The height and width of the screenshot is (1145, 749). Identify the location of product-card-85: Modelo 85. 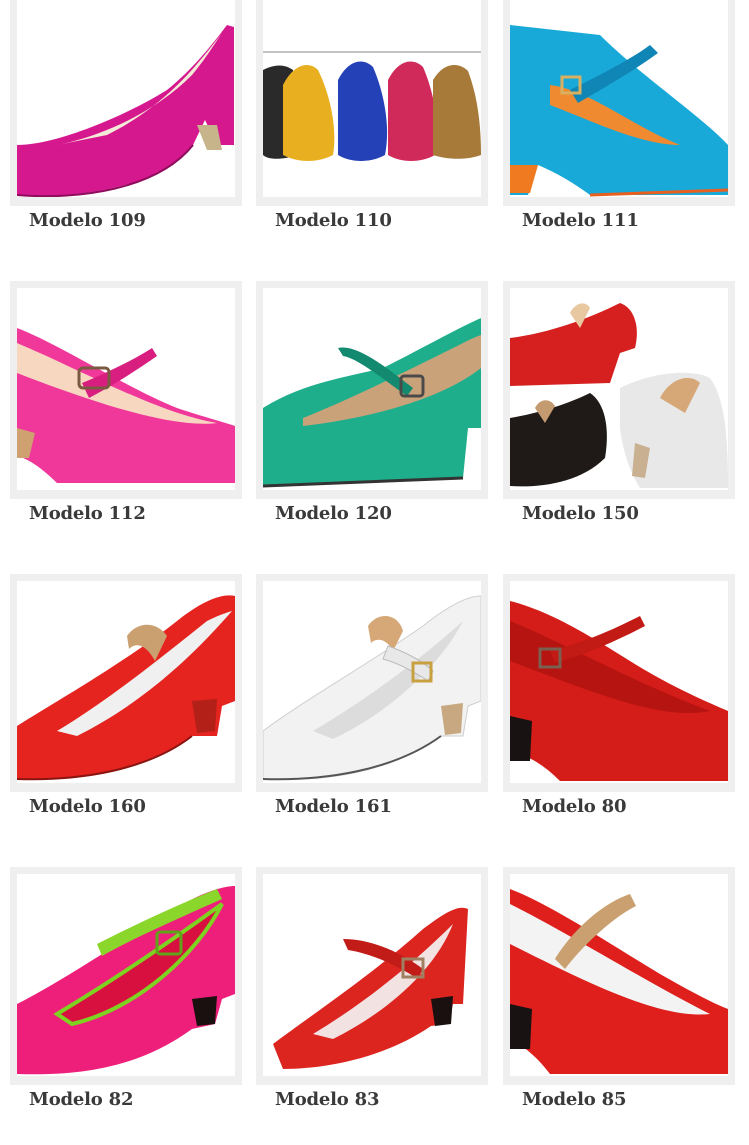
(619, 1002).